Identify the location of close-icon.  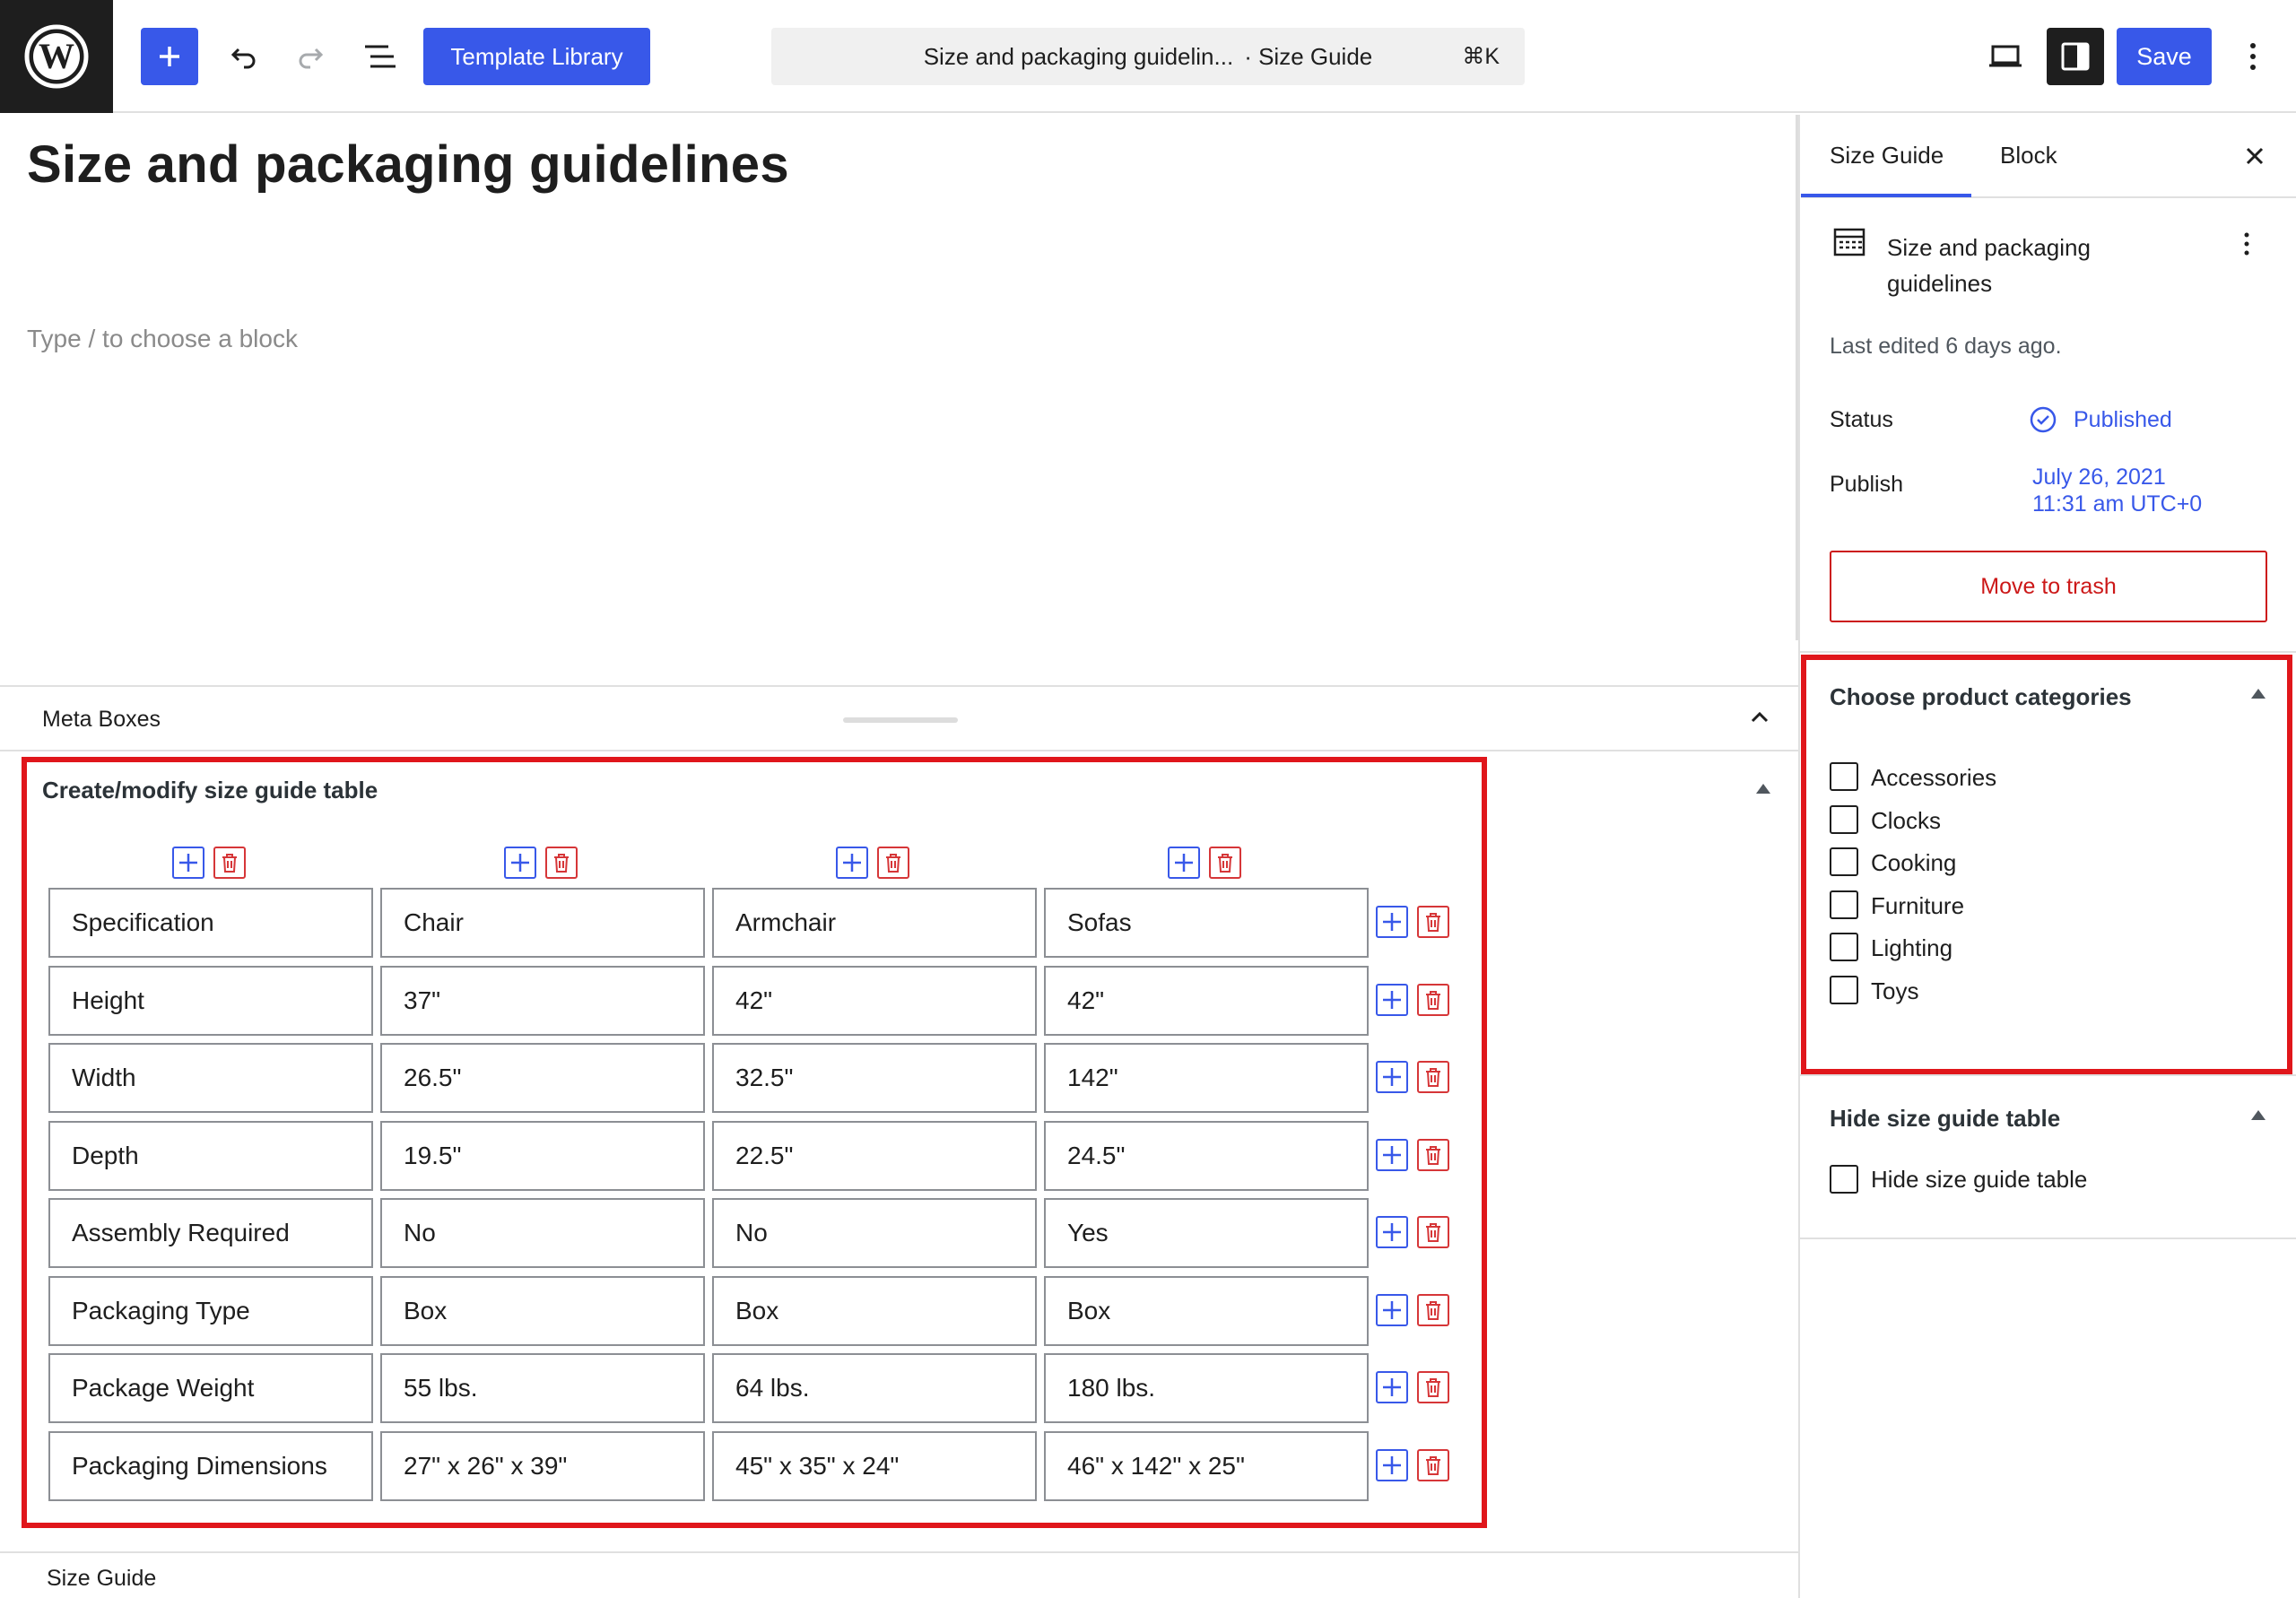
(2254, 156).